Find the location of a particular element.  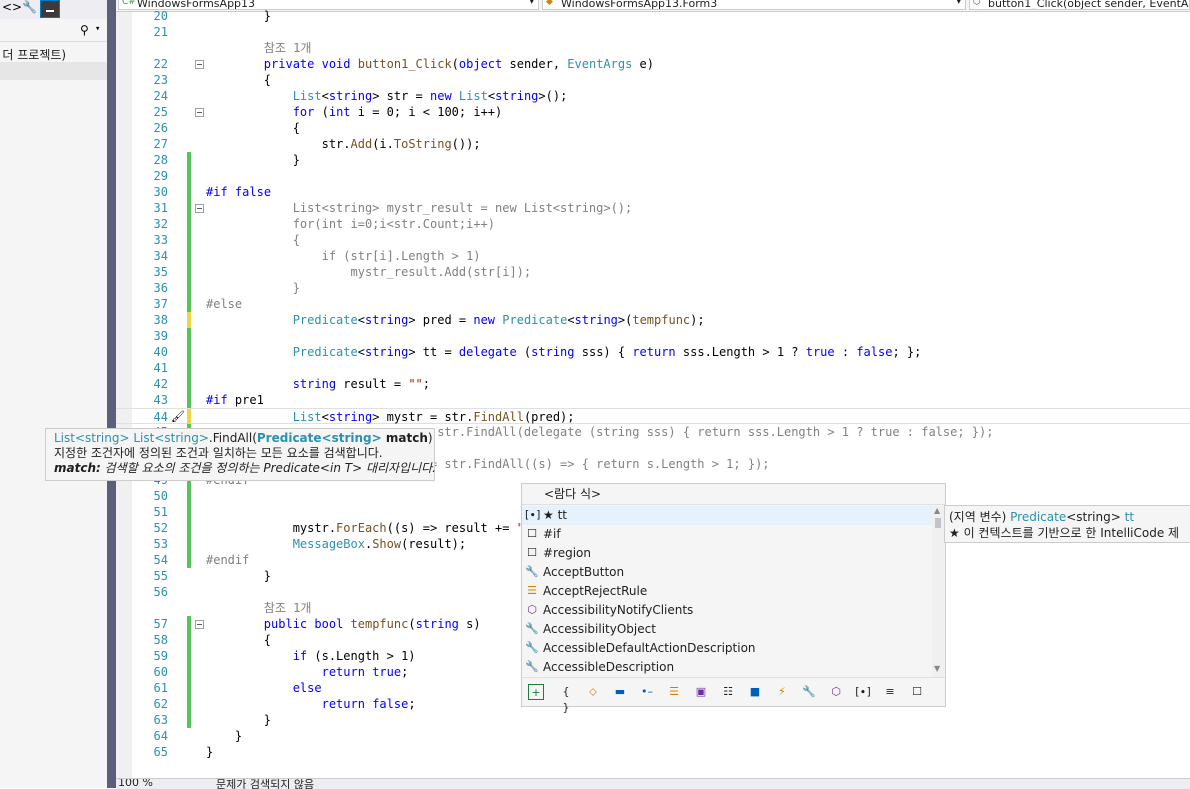

code-text: { is located at coordinates (296, 240).